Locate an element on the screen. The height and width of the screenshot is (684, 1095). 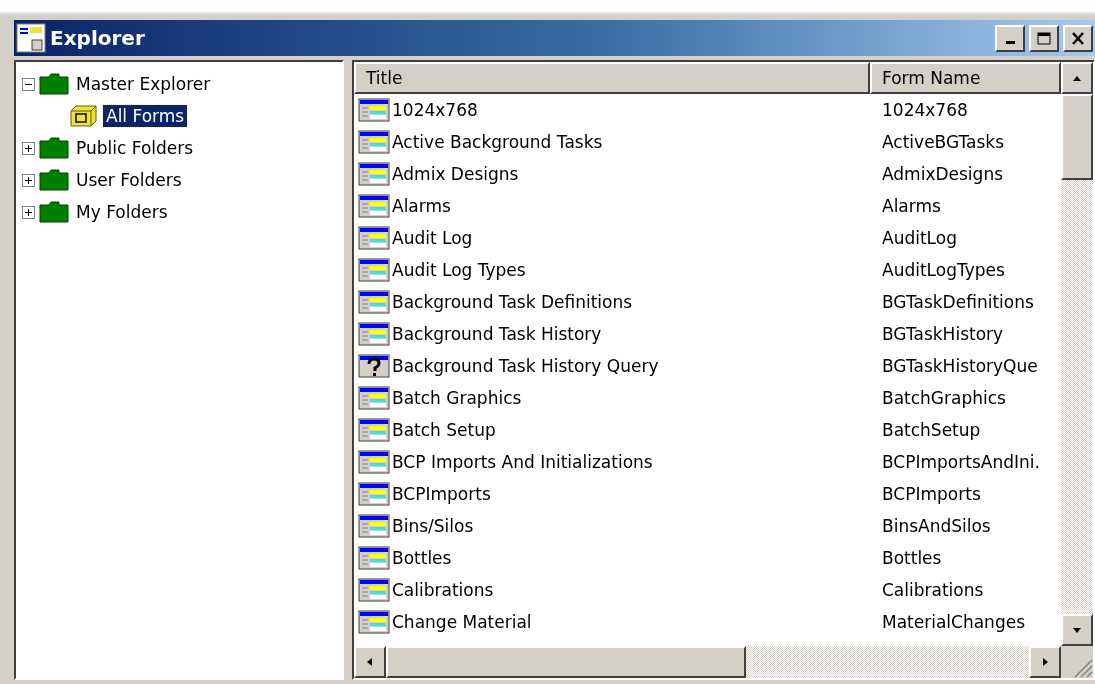
table-cell: Change Material is located at coordinates (462, 622).